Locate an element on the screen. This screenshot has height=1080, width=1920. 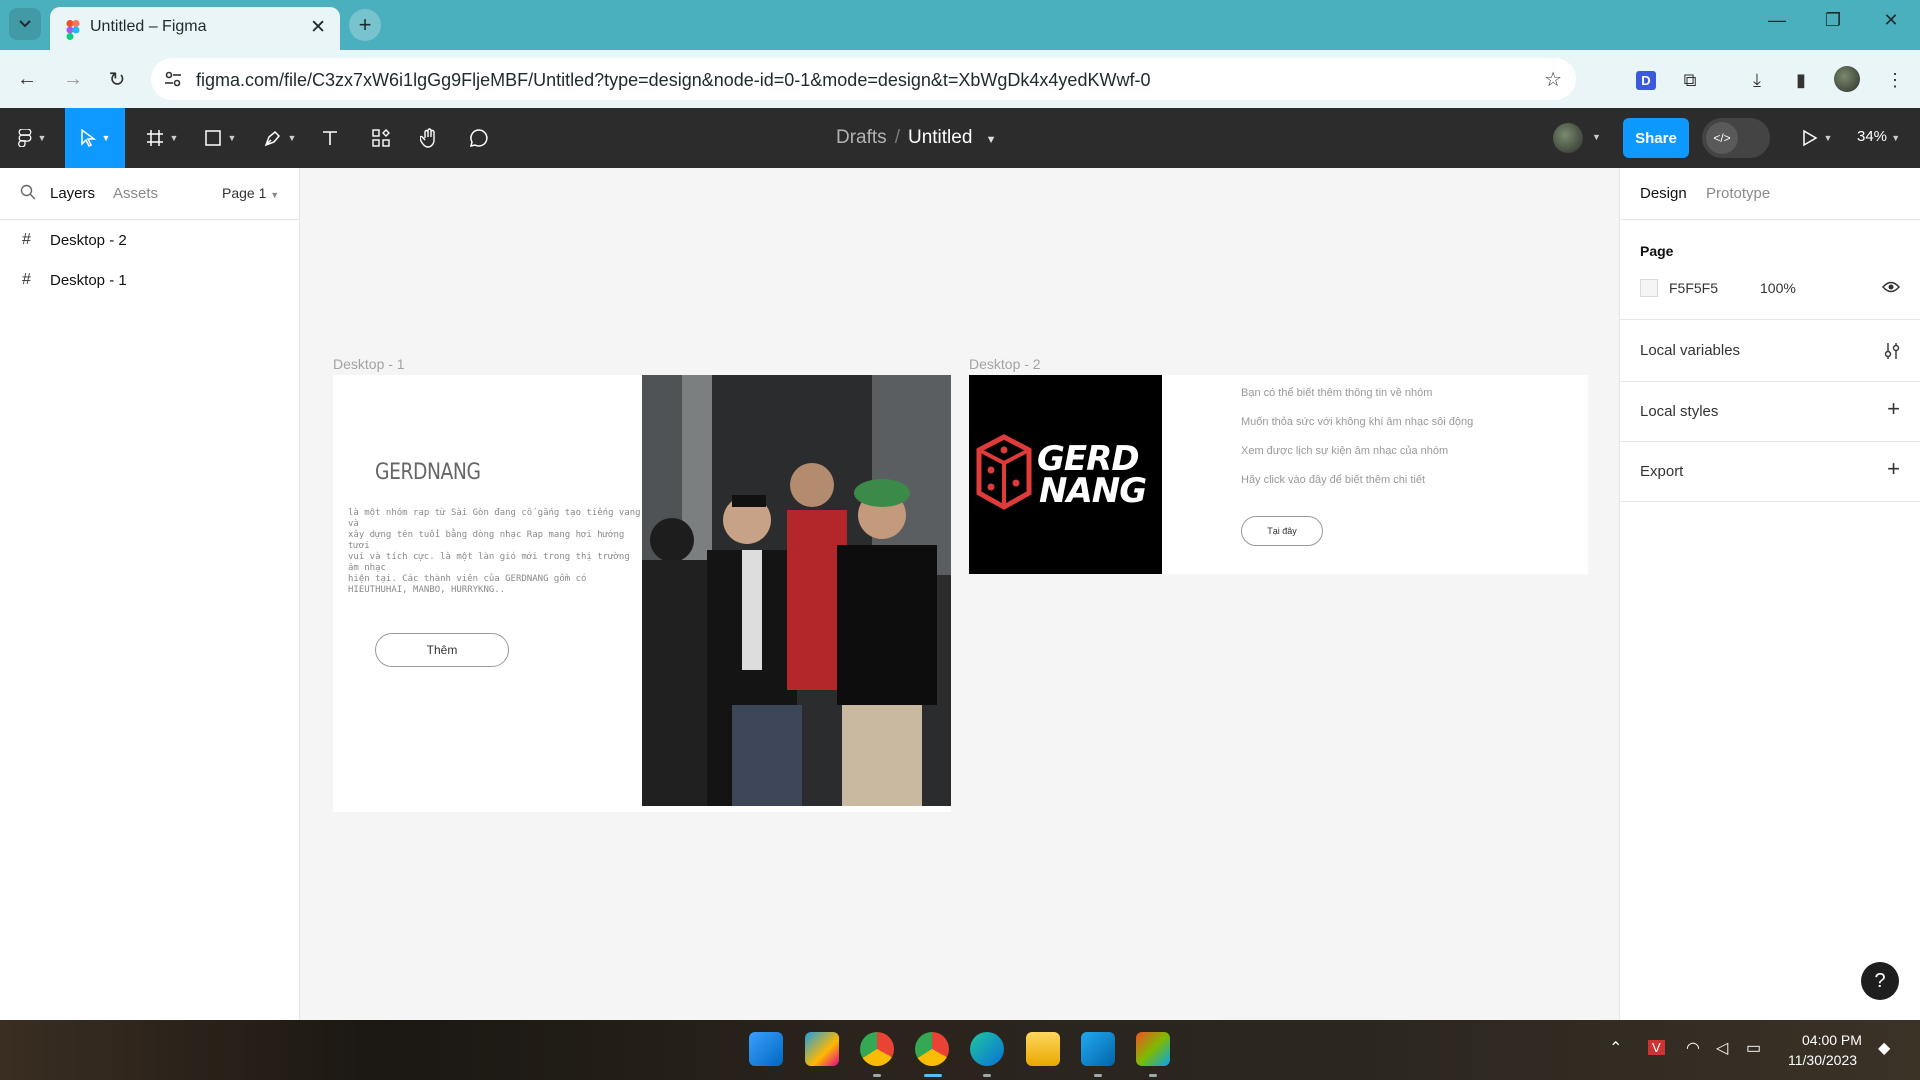
page-color-value: F5F5F5 is located at coordinates (1693, 288).